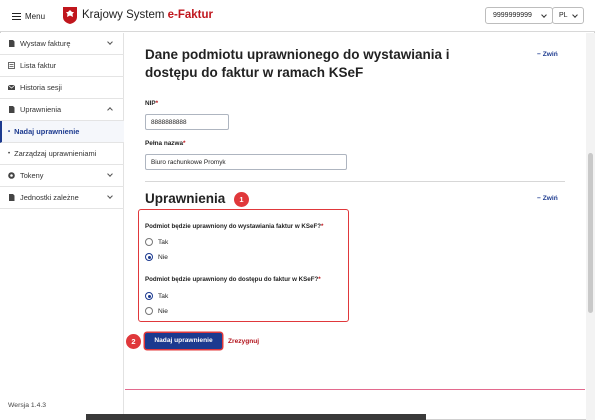 The height and width of the screenshot is (420, 595). Describe the element at coordinates (16, 16) in the screenshot. I see `hamburger-icon` at that location.